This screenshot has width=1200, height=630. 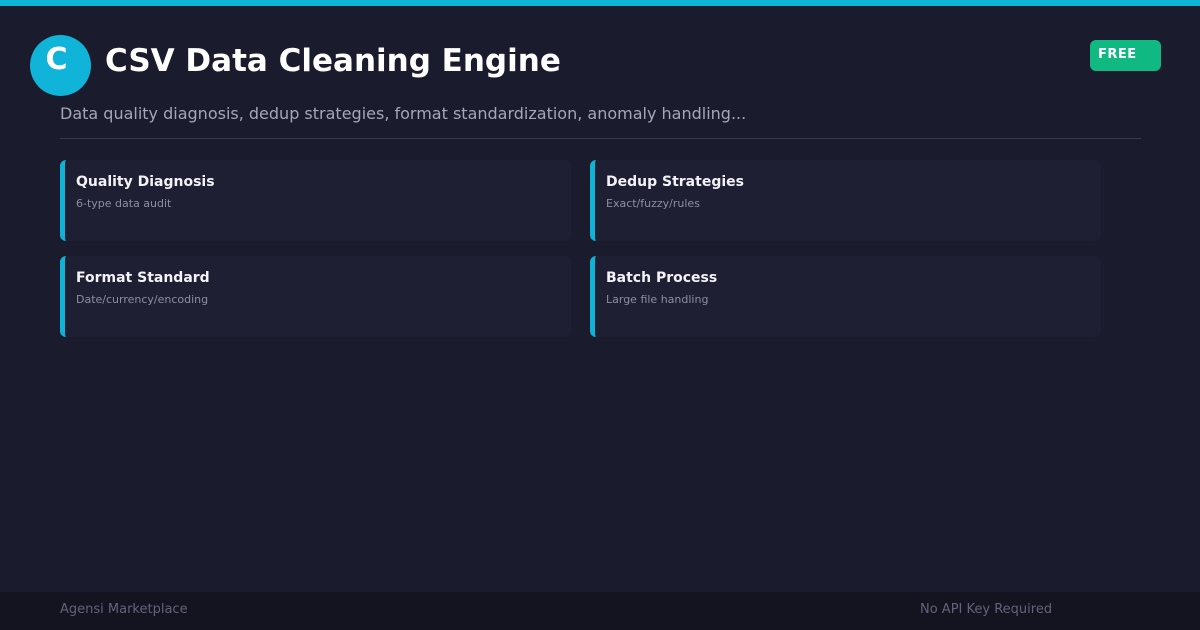 I want to click on logo-icon: C, so click(x=60, y=65).